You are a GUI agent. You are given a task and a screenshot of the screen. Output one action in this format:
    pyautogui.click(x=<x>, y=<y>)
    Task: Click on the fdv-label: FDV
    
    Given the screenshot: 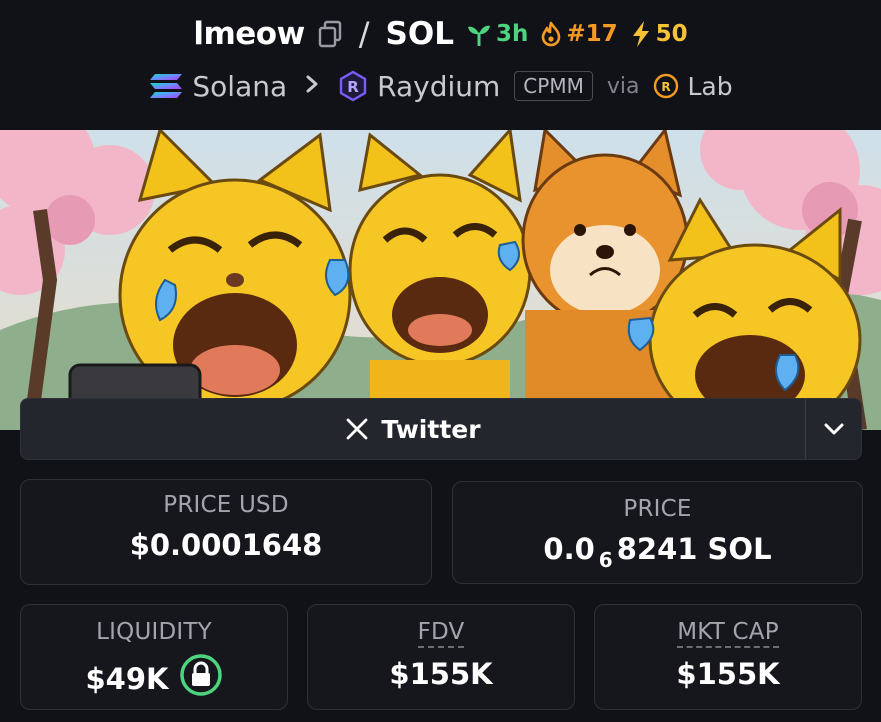 What is the action you would take?
    pyautogui.click(x=441, y=633)
    